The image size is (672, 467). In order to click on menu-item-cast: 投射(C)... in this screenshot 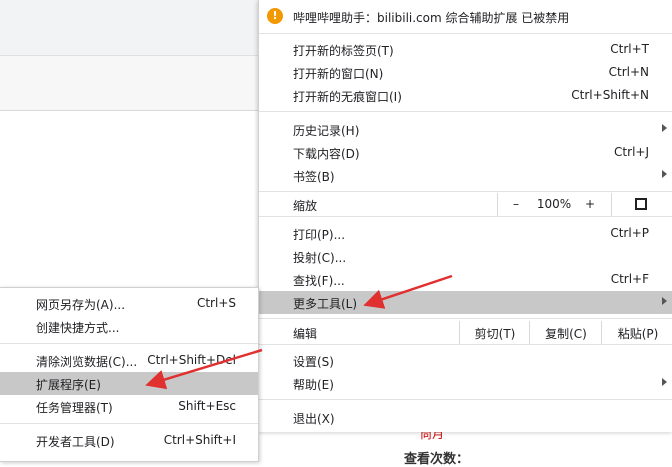, I will do `click(465, 256)`.